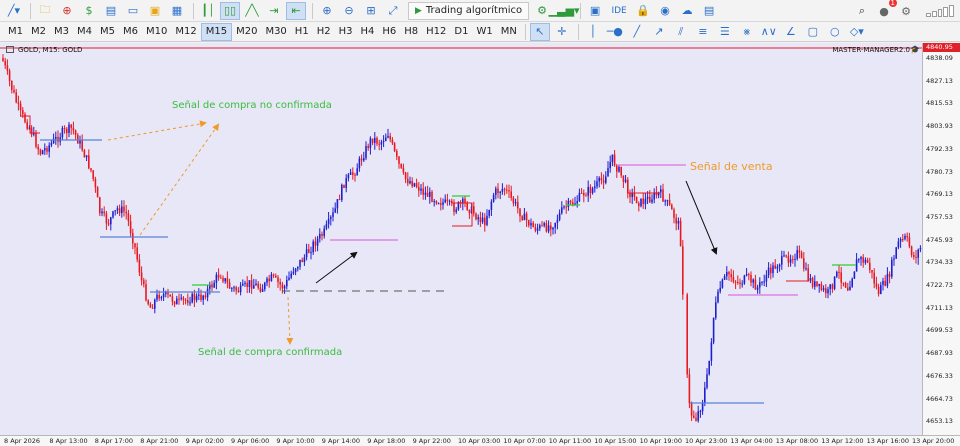 This screenshot has width=960, height=446. Describe the element at coordinates (14, 11) in the screenshot. I see `chart-type-icon: ╱▾` at that location.